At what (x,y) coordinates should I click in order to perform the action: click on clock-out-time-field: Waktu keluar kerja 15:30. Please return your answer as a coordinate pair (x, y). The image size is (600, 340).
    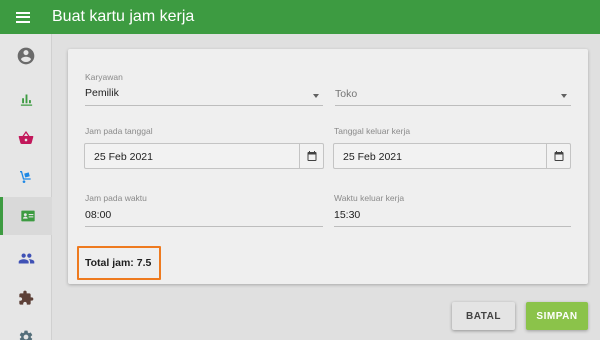
    Looking at the image, I should click on (452, 210).